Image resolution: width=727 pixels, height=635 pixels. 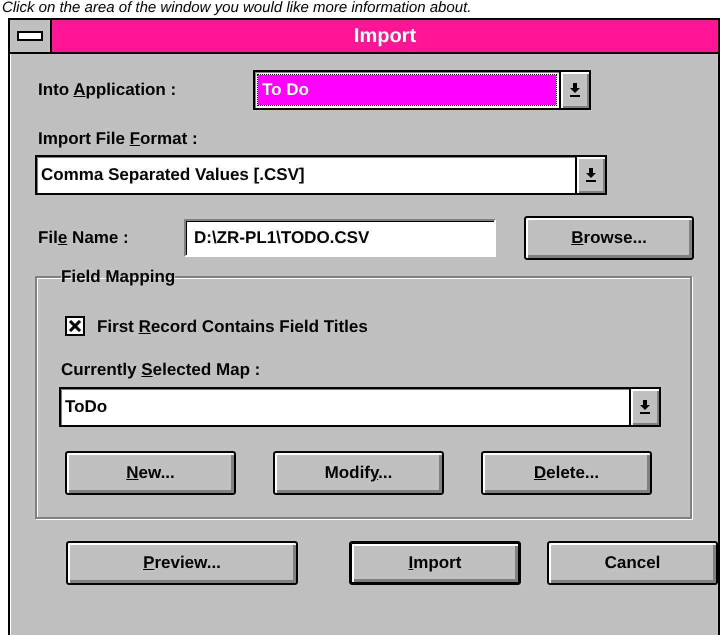 I want to click on field-label: Currently Selected Map :, so click(x=160, y=370).